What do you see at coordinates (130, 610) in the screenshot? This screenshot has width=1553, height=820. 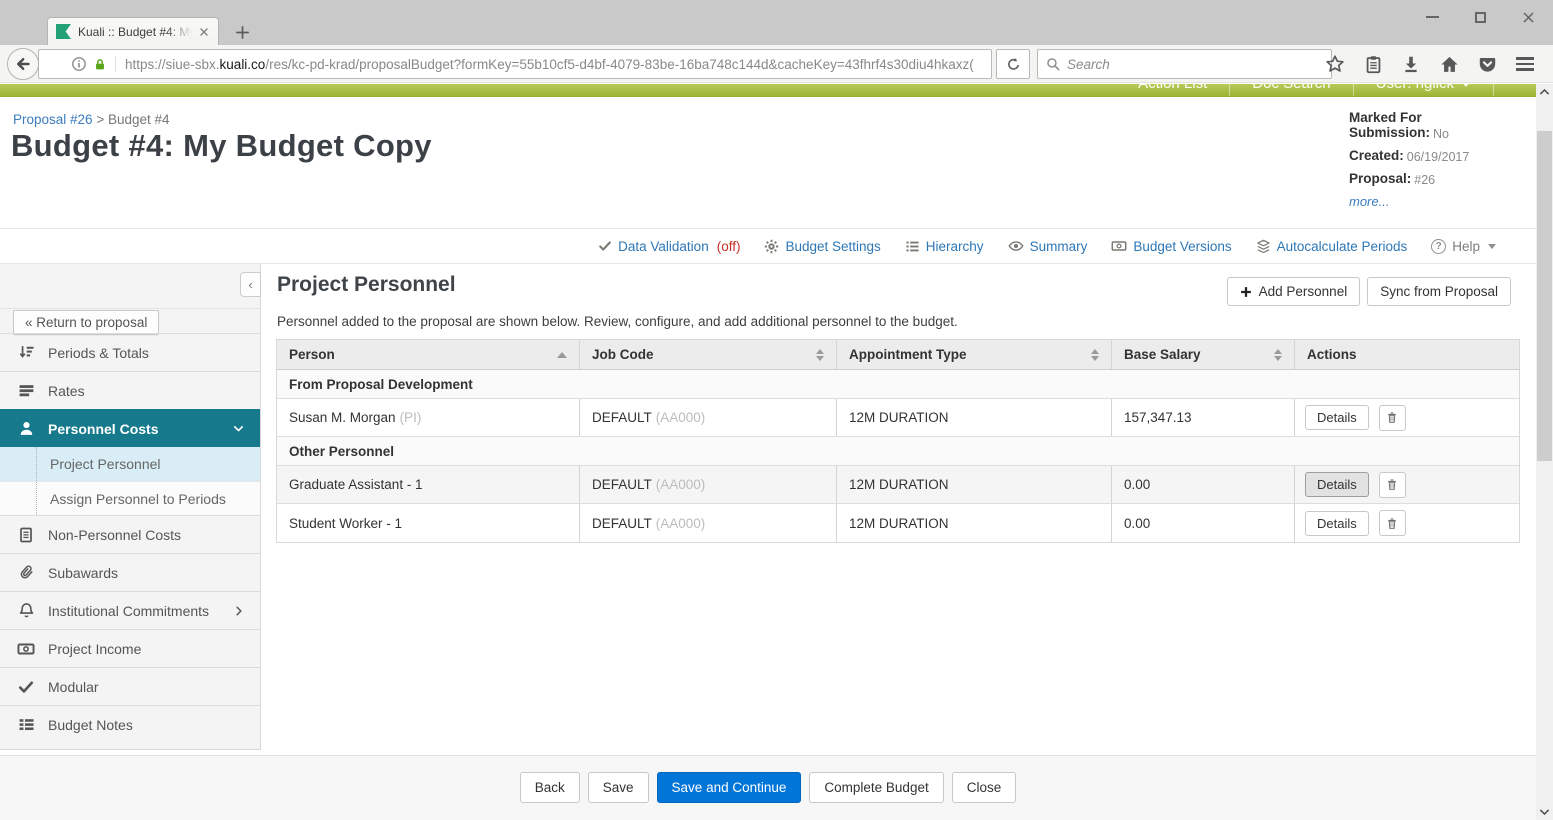 I see `sidebar-item-institutional-commitments: Institutional Commitments` at bounding box center [130, 610].